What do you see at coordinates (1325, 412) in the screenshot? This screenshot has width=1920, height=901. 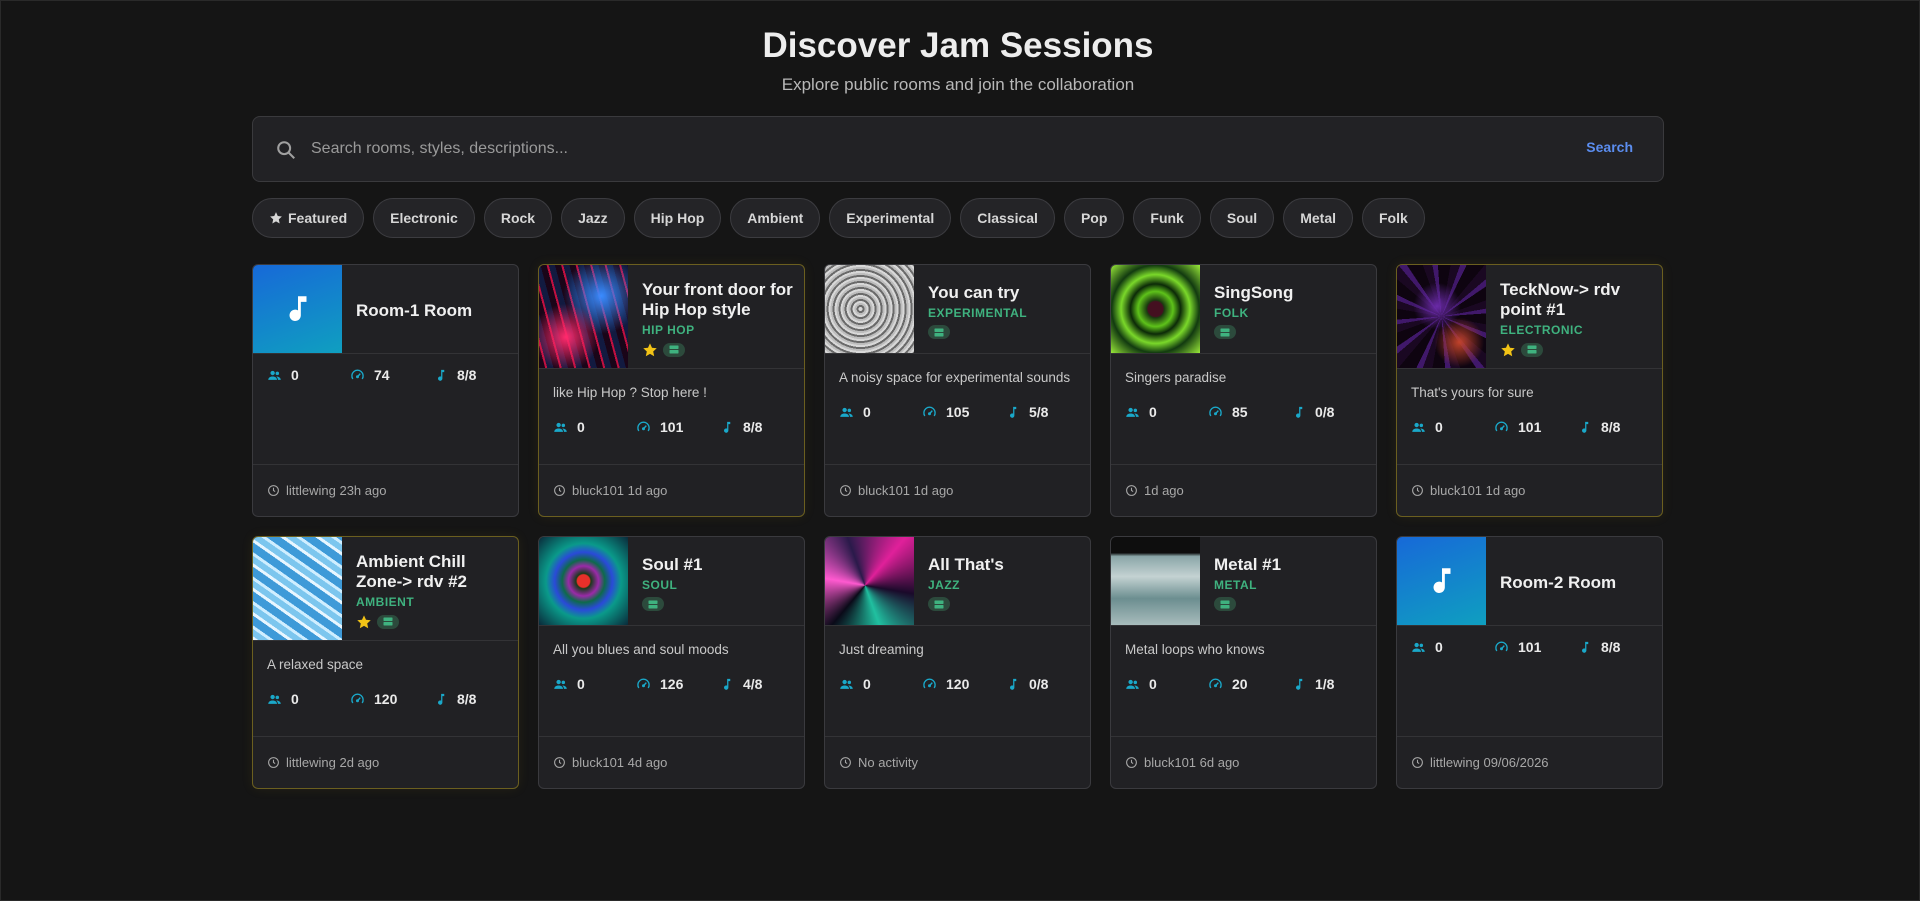 I see `stat-value: 0/8` at bounding box center [1325, 412].